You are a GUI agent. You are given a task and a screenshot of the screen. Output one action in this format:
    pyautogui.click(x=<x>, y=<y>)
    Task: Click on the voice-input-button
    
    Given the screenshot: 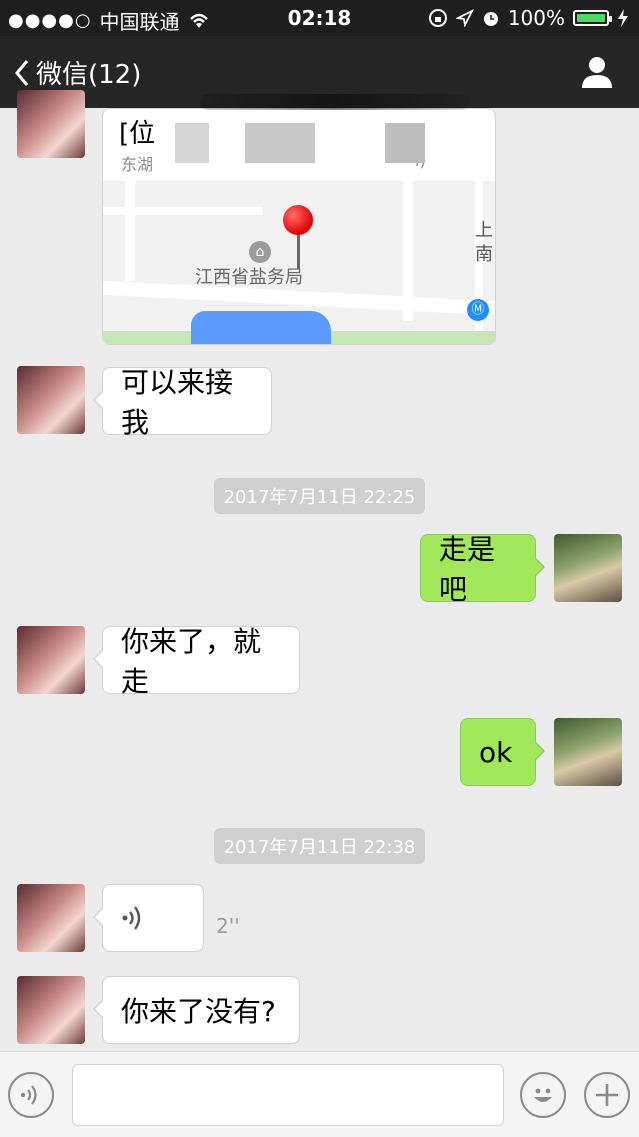 What is the action you would take?
    pyautogui.click(x=31, y=1095)
    